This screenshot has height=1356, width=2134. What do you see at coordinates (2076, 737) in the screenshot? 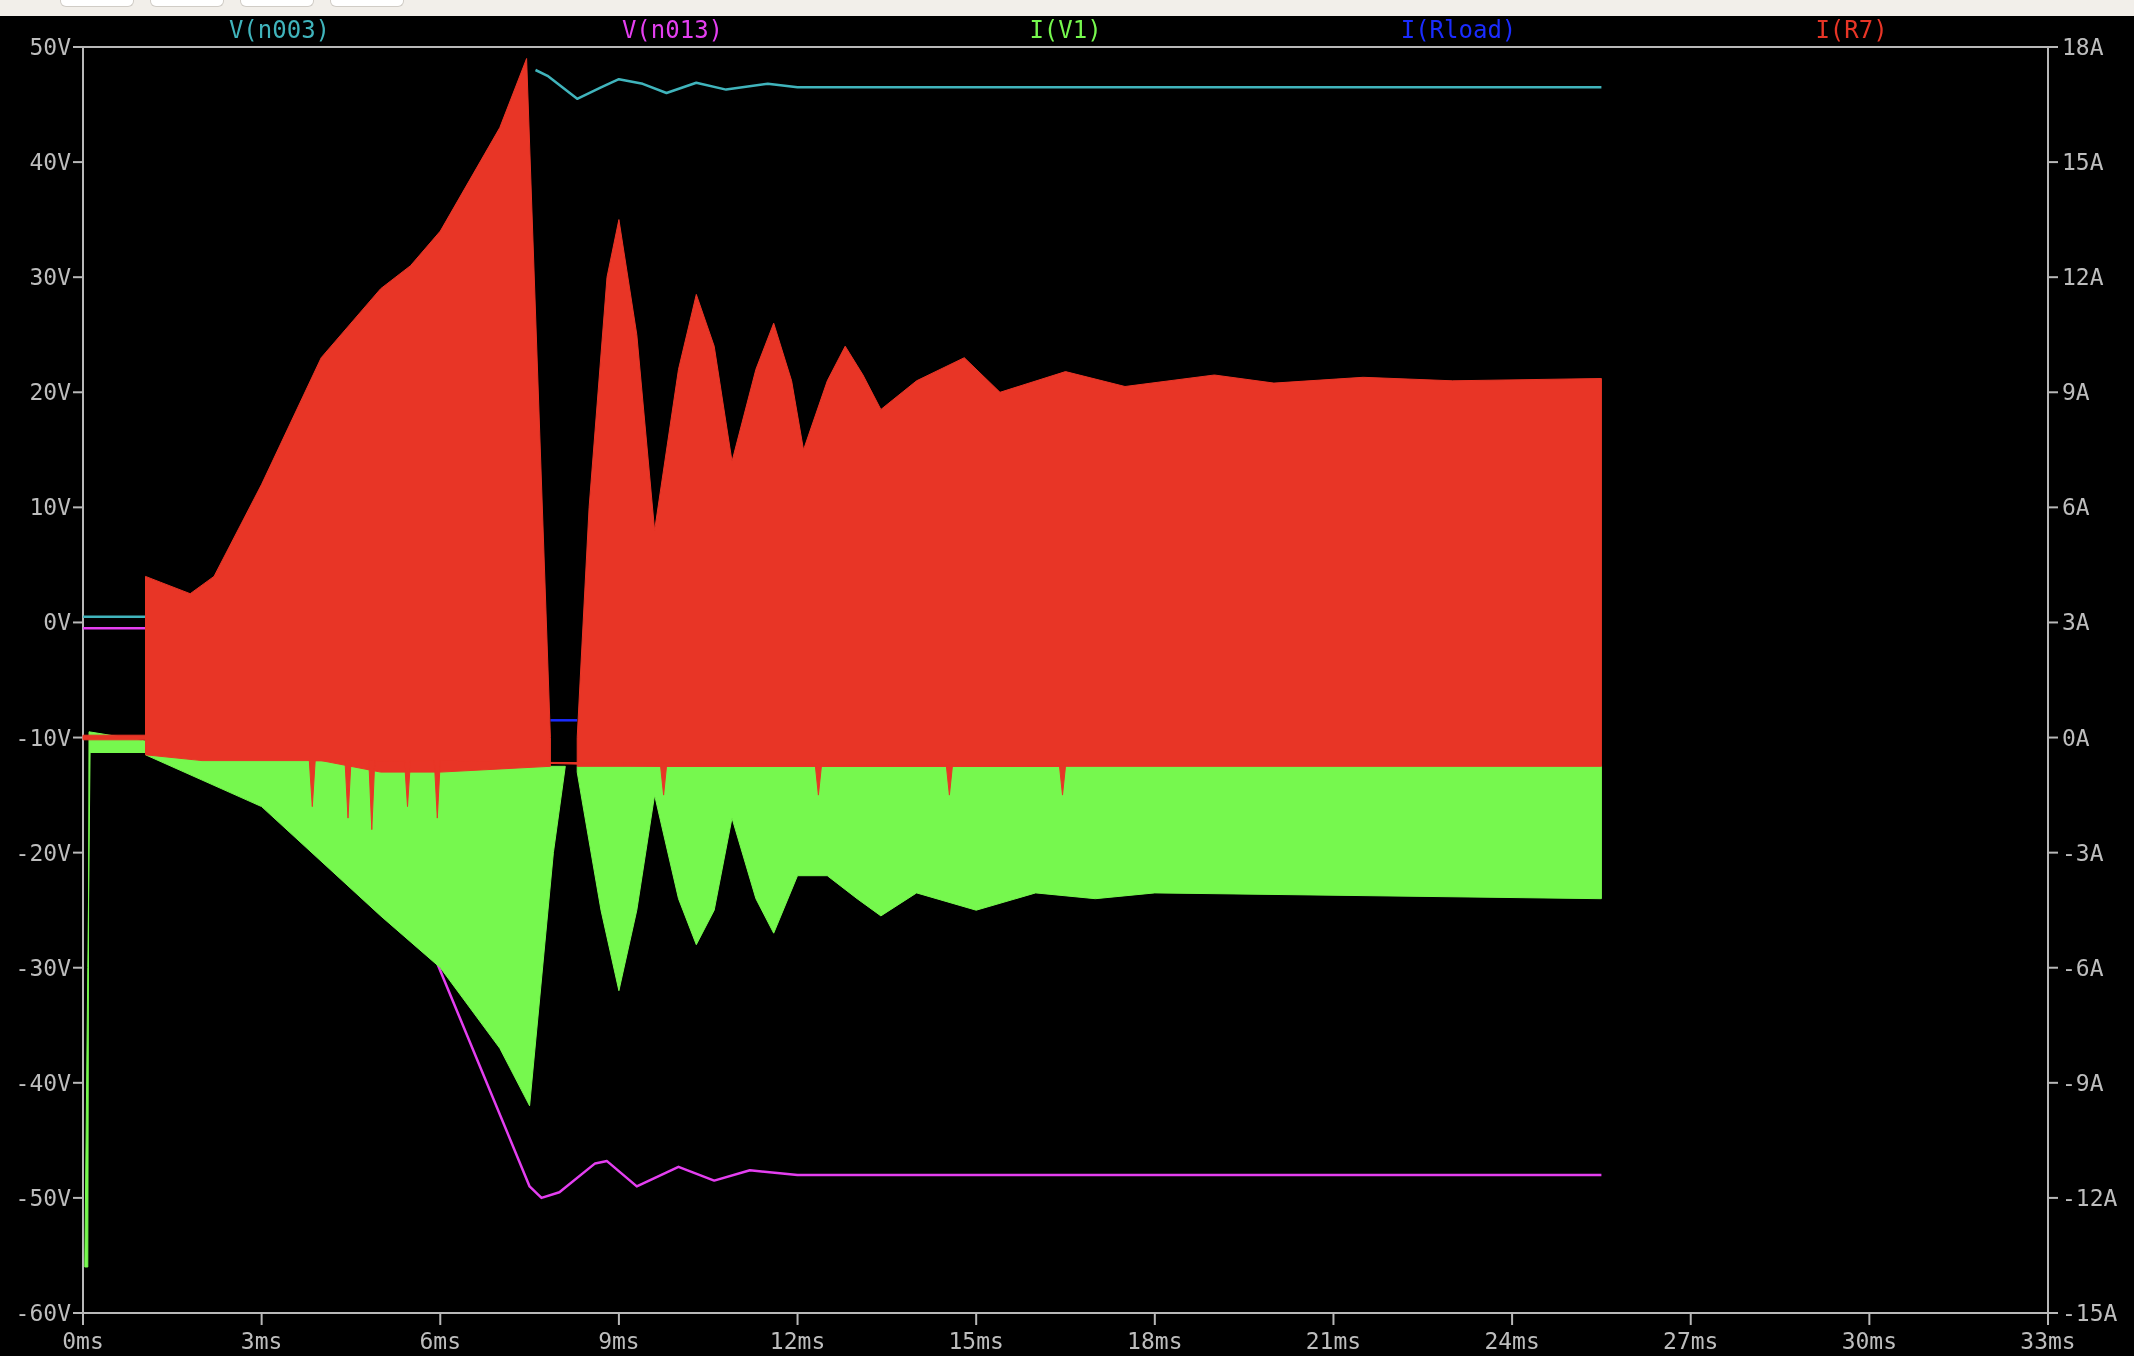
I see `axis-tick-label: 0A` at bounding box center [2076, 737].